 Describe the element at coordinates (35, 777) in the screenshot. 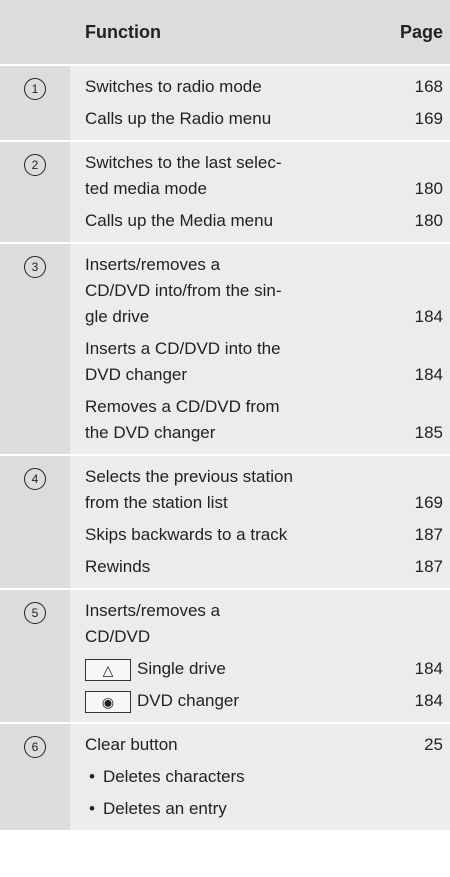

I see `section-number: 6` at that location.